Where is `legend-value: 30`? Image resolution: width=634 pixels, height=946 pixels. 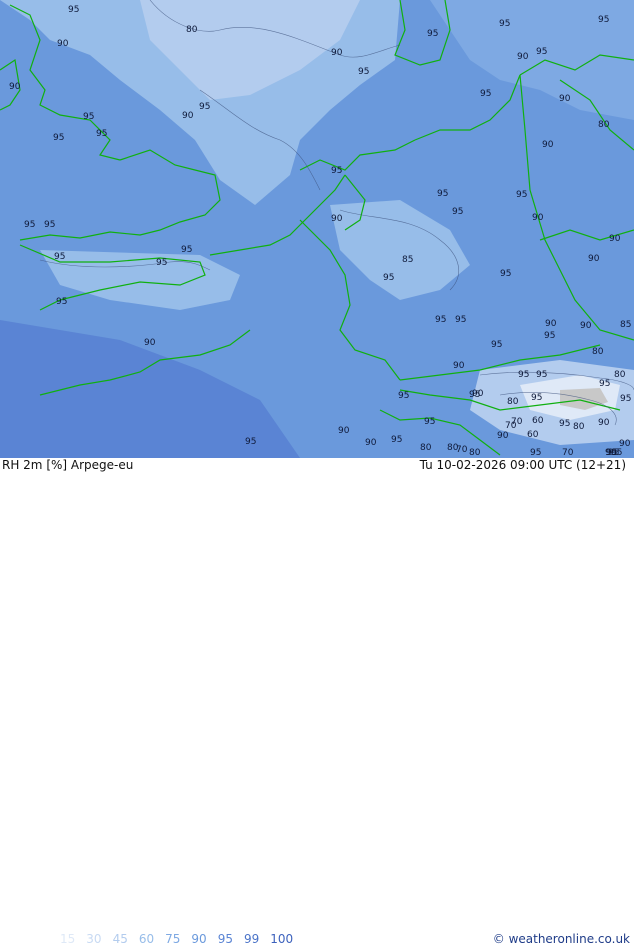
legend-value: 30 is located at coordinates (94, 939).